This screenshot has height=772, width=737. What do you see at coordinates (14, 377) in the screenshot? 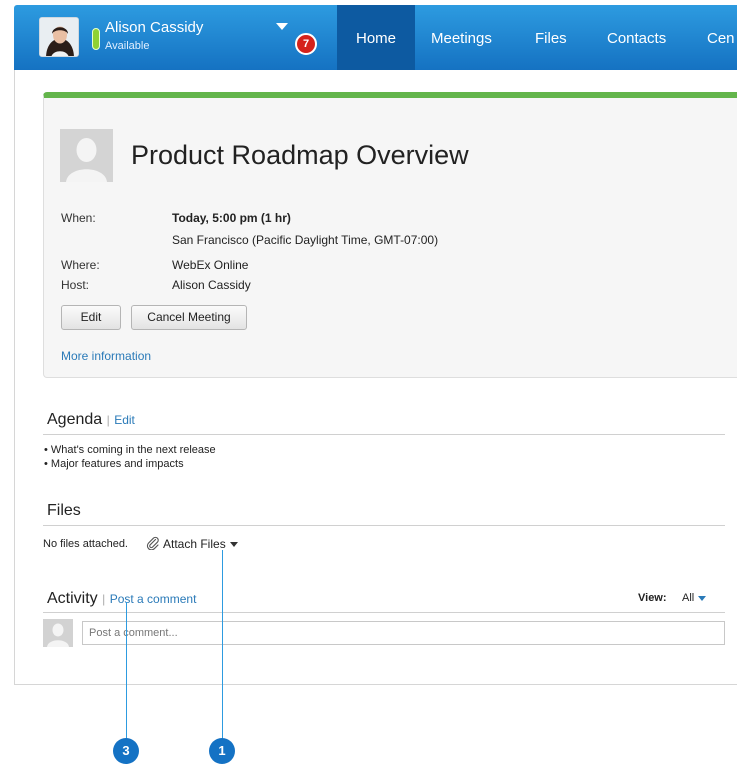
I see `page-frame-left-border` at bounding box center [14, 377].